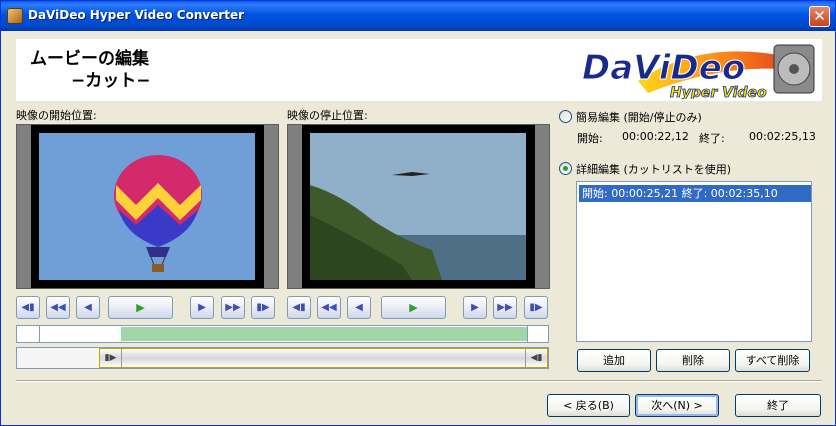 This screenshot has height=426, width=836. What do you see at coordinates (323, 358) in the screenshot?
I see `slider-range: ▮▶ ◀▮` at bounding box center [323, 358].